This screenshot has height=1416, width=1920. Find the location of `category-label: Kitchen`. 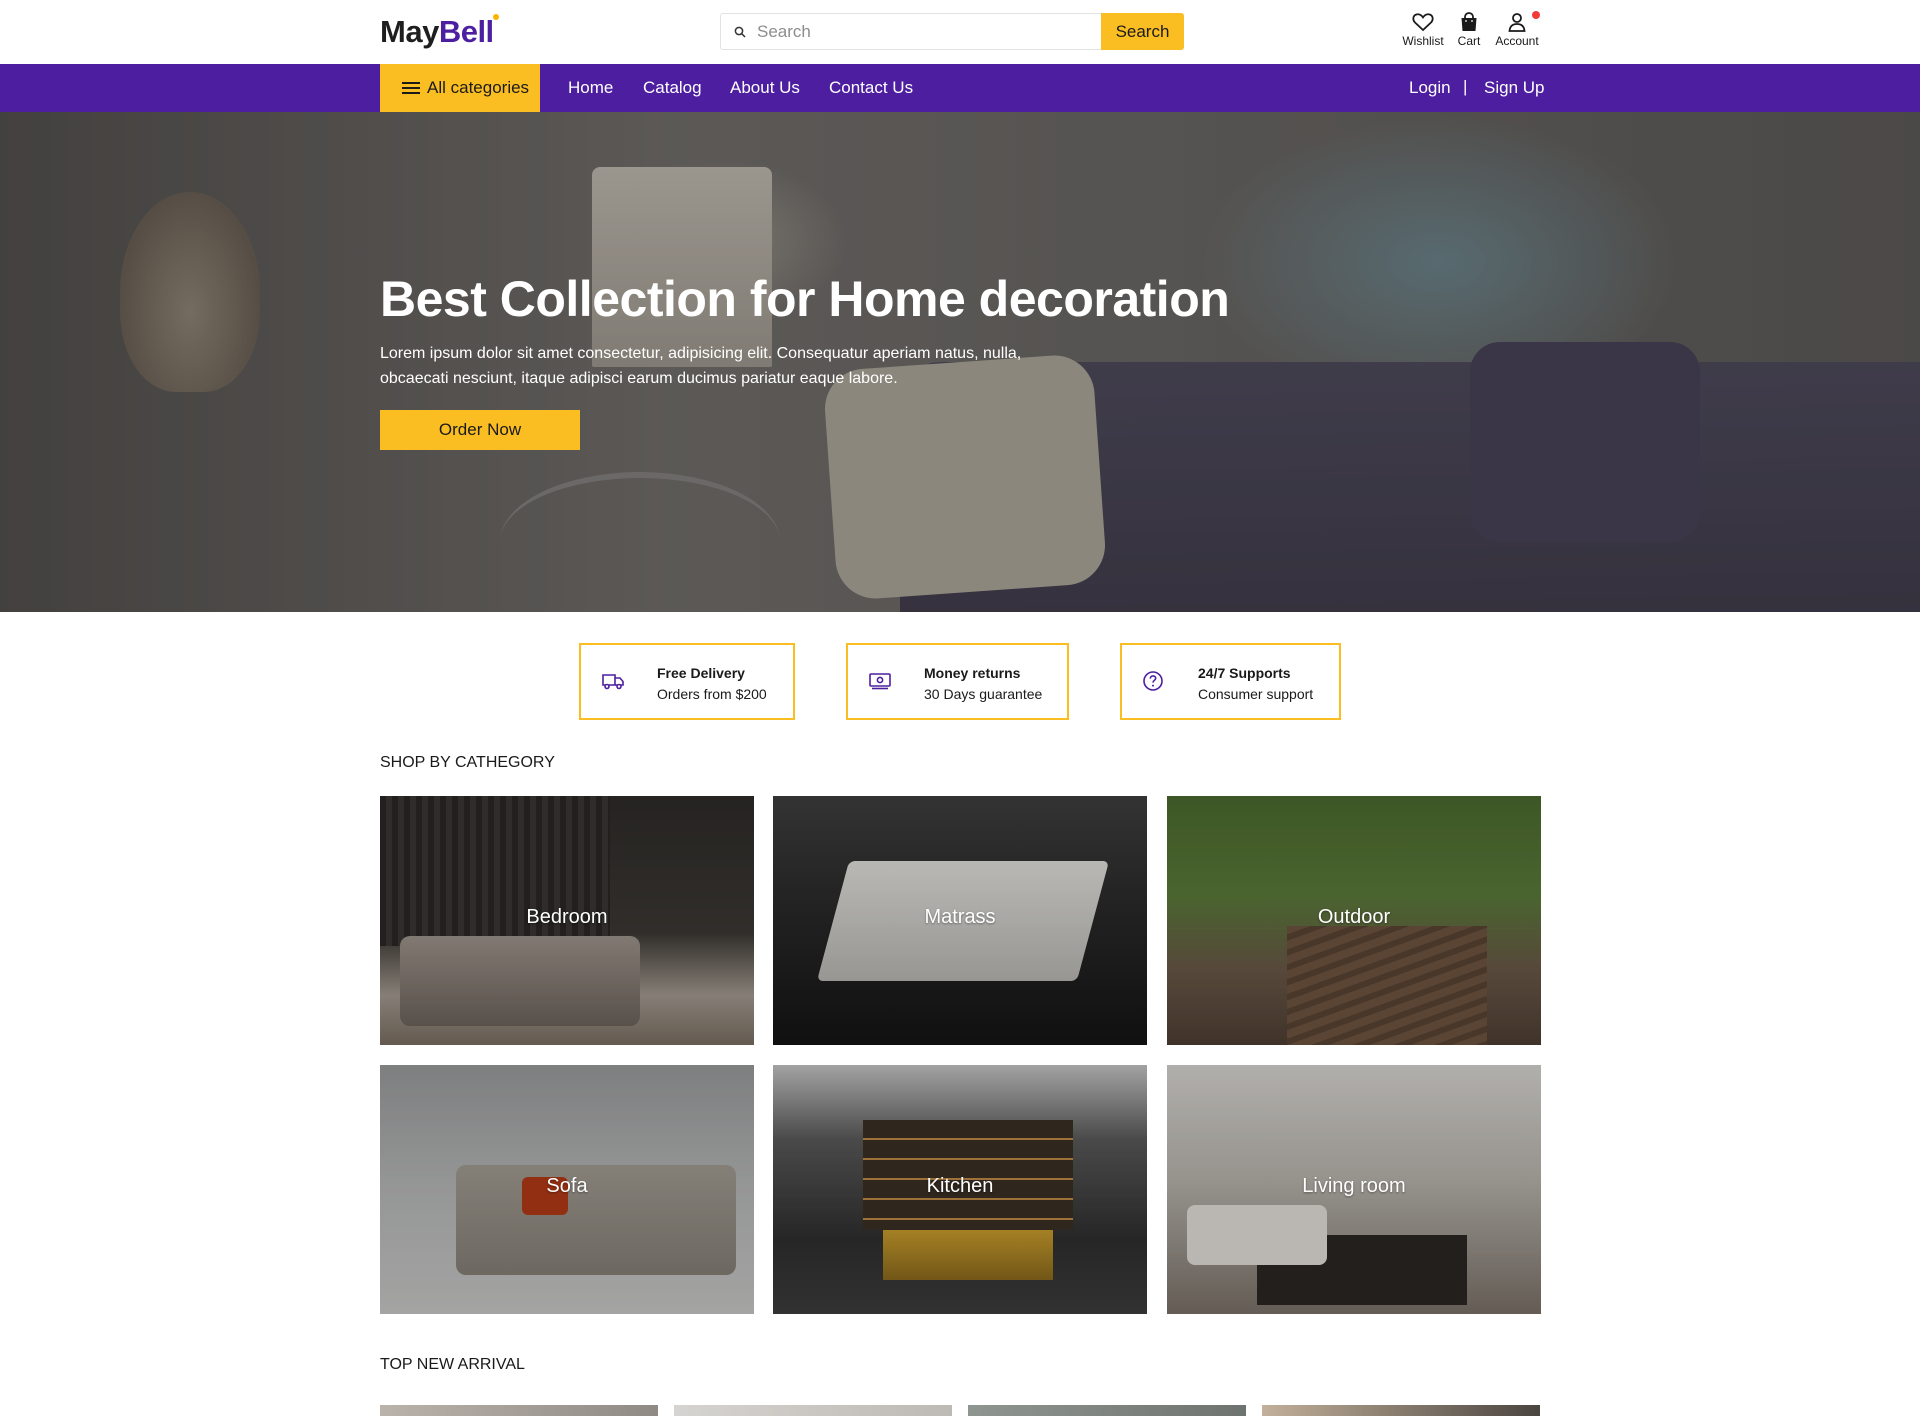

category-label: Kitchen is located at coordinates (960, 1186).